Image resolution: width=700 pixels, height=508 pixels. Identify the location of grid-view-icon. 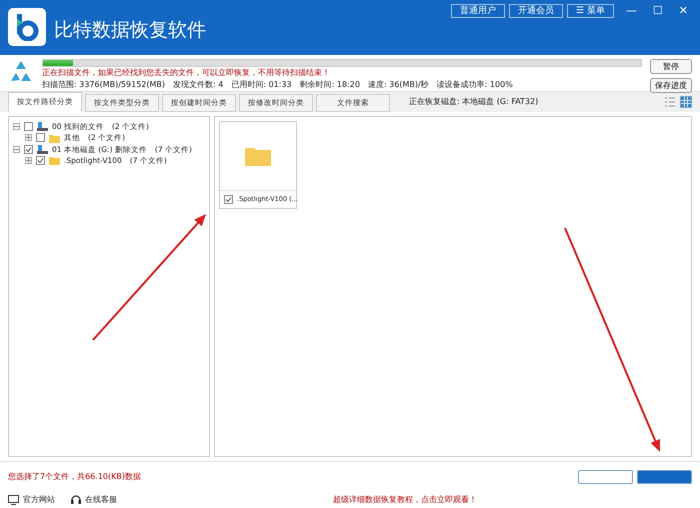
(686, 102).